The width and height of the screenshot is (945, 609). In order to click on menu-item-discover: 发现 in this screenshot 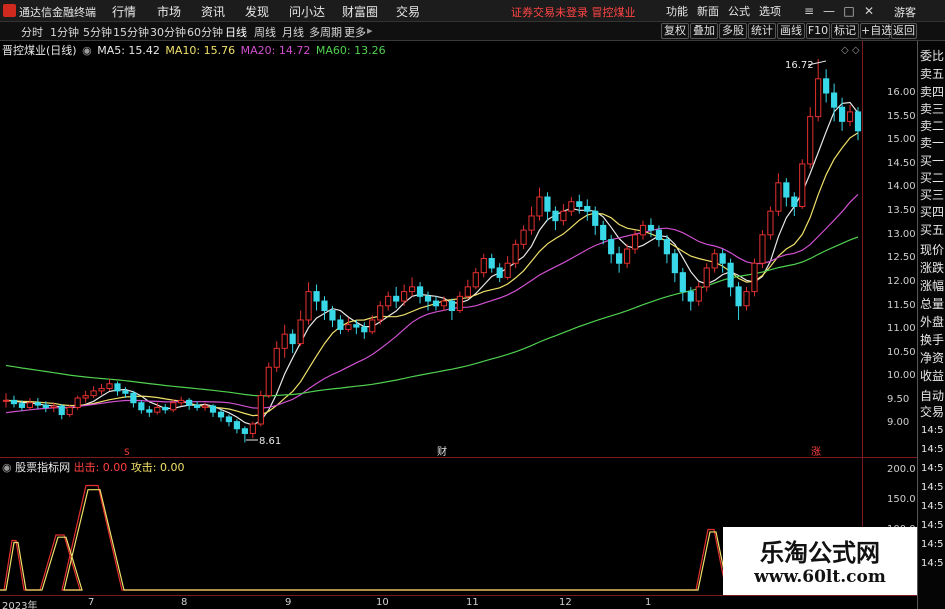, I will do `click(257, 11)`.